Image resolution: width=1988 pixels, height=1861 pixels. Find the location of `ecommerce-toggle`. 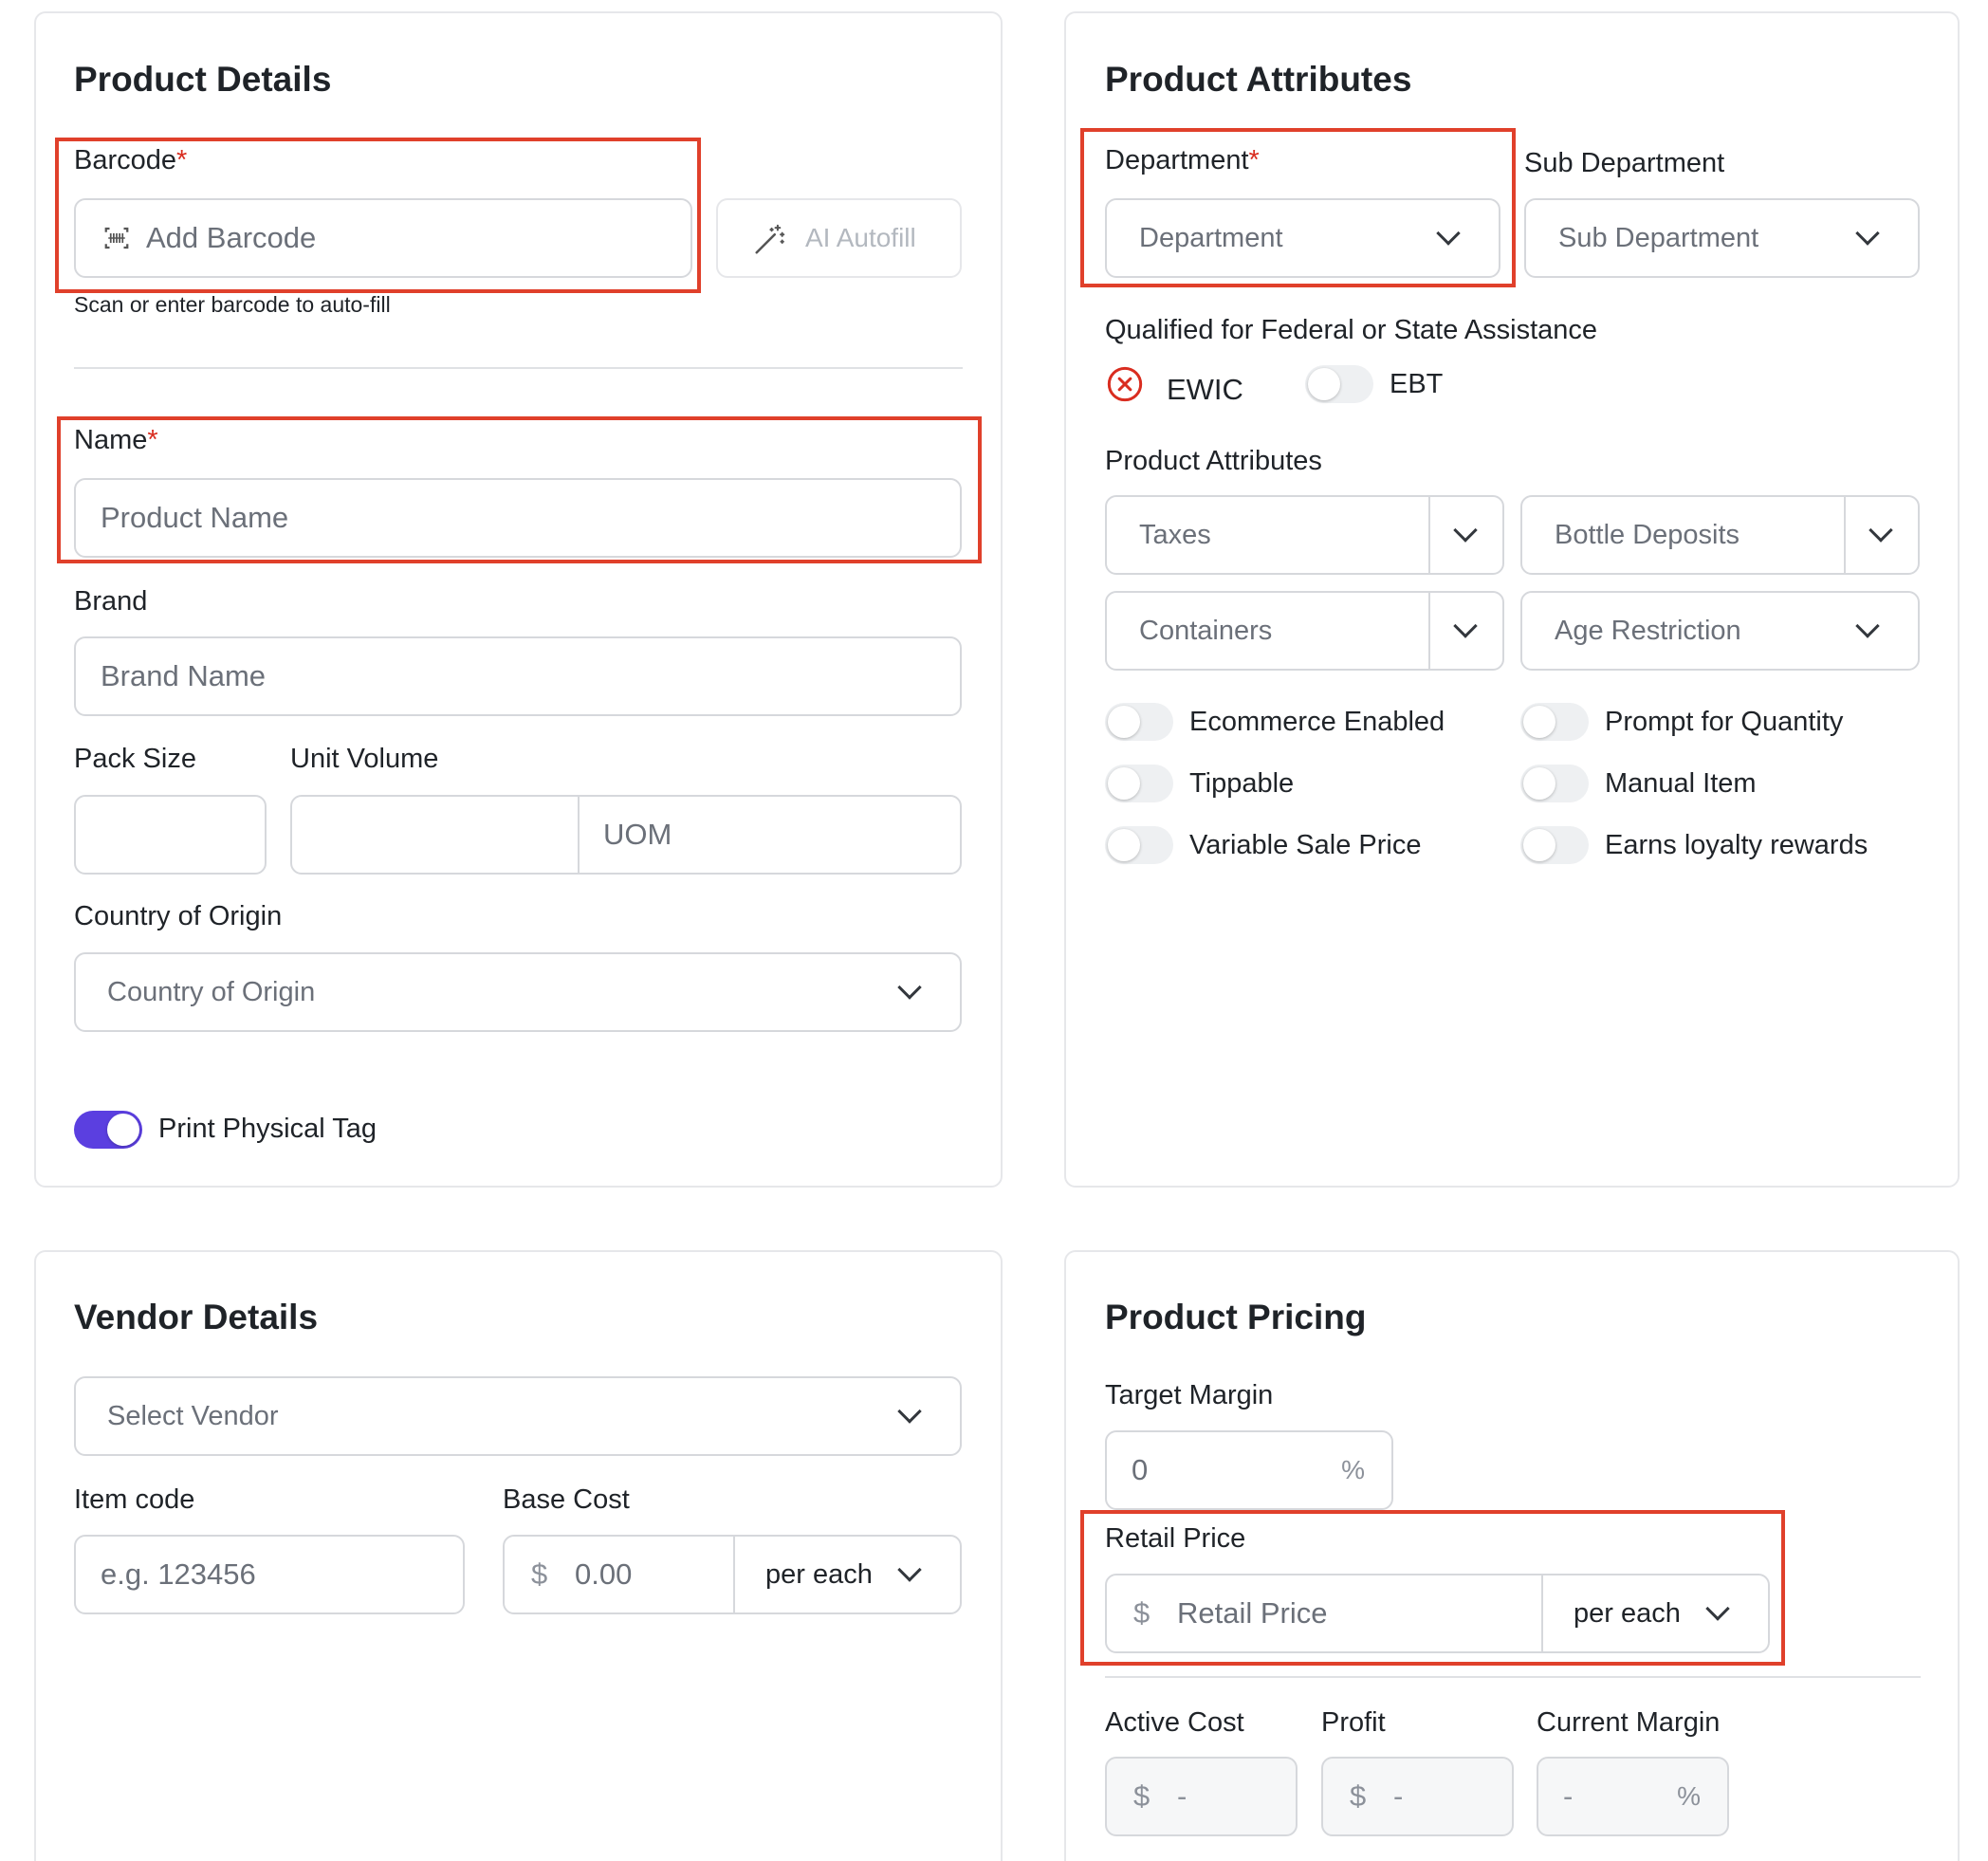

ecommerce-toggle is located at coordinates (1139, 722).